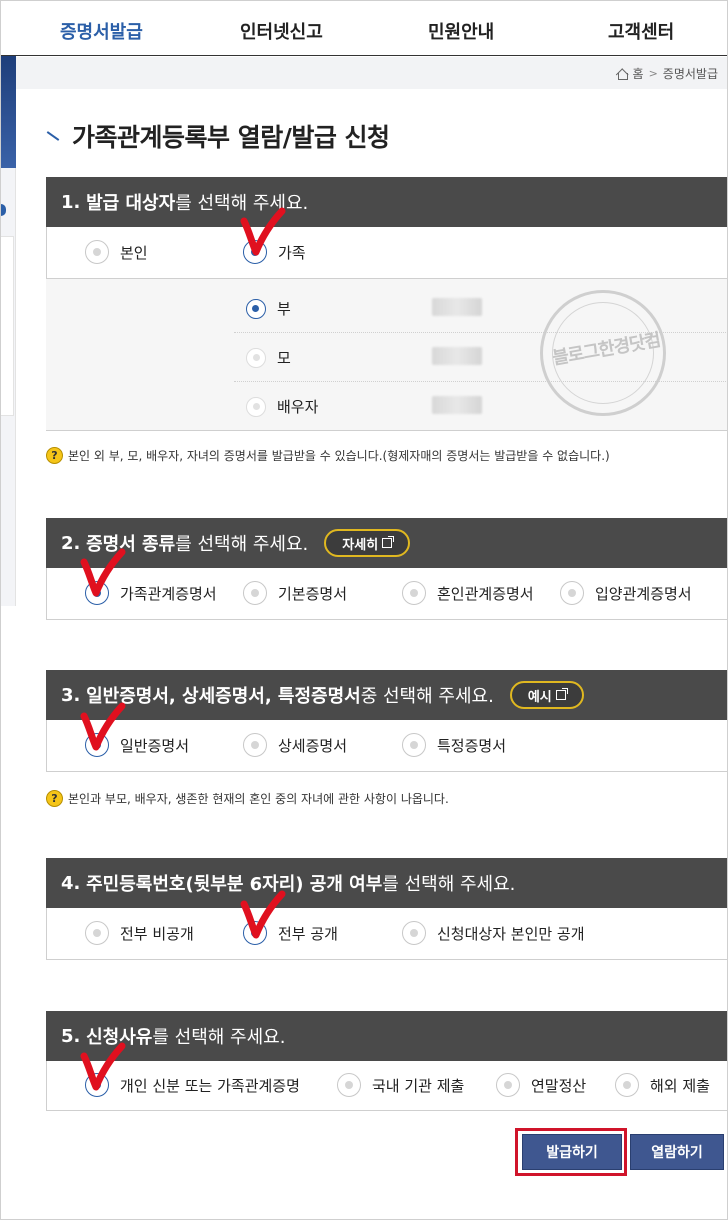 This screenshot has height=1220, width=728. What do you see at coordinates (255, 593) in the screenshot?
I see `radio-basic-cert` at bounding box center [255, 593].